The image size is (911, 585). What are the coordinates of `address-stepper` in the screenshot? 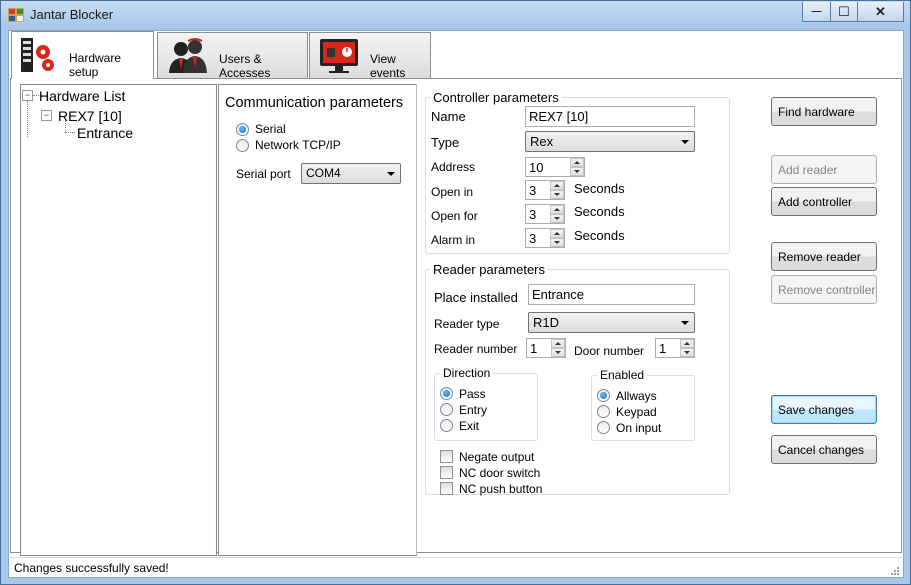 It's located at (555, 167).